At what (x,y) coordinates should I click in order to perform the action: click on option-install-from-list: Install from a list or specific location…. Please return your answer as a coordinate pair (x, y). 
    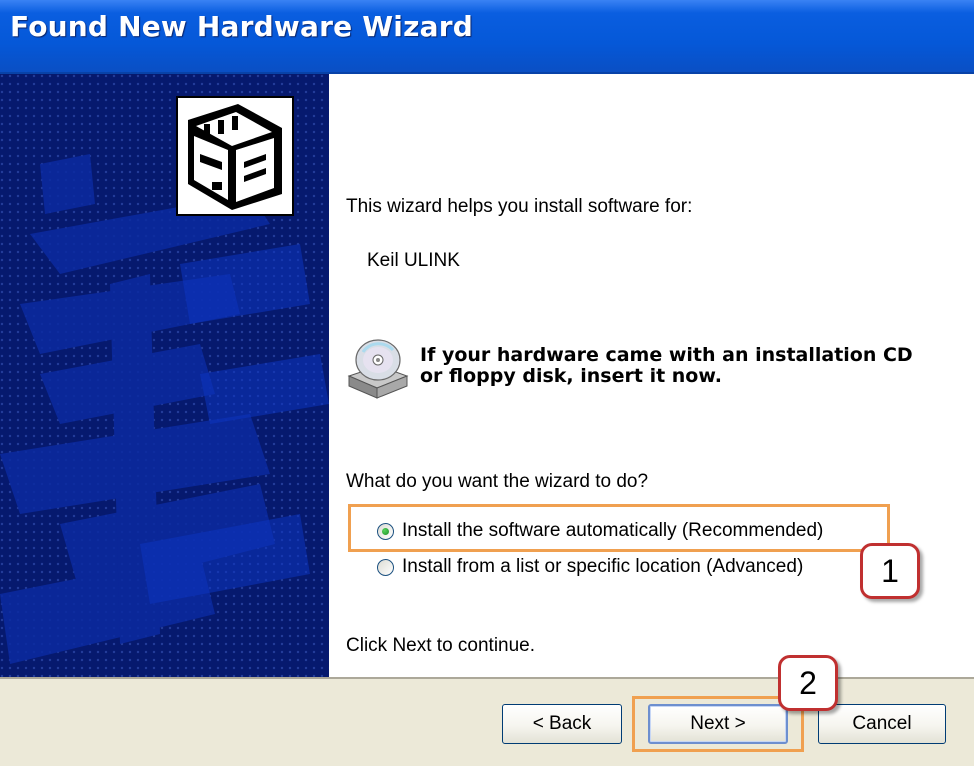
    Looking at the image, I should click on (622, 568).